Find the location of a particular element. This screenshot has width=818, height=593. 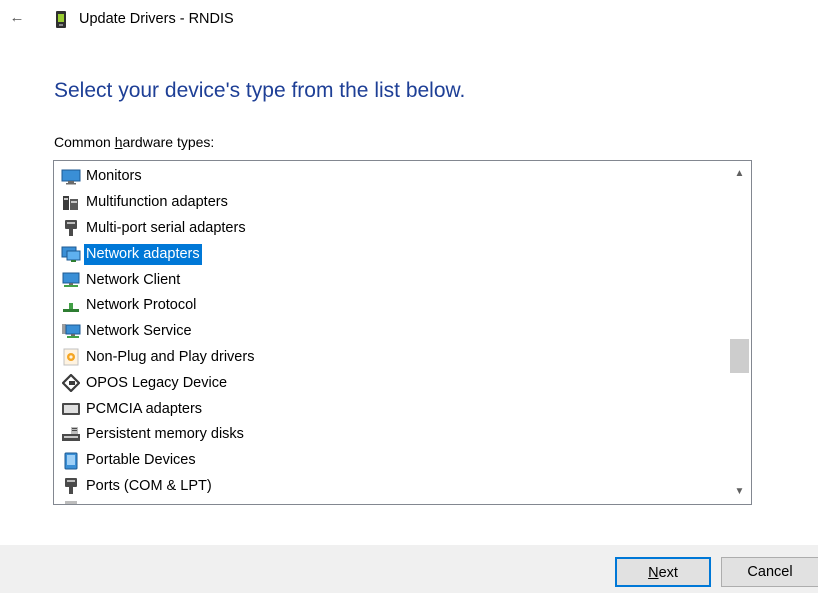

chevron-down-icon: ▼ is located at coordinates (739, 492).